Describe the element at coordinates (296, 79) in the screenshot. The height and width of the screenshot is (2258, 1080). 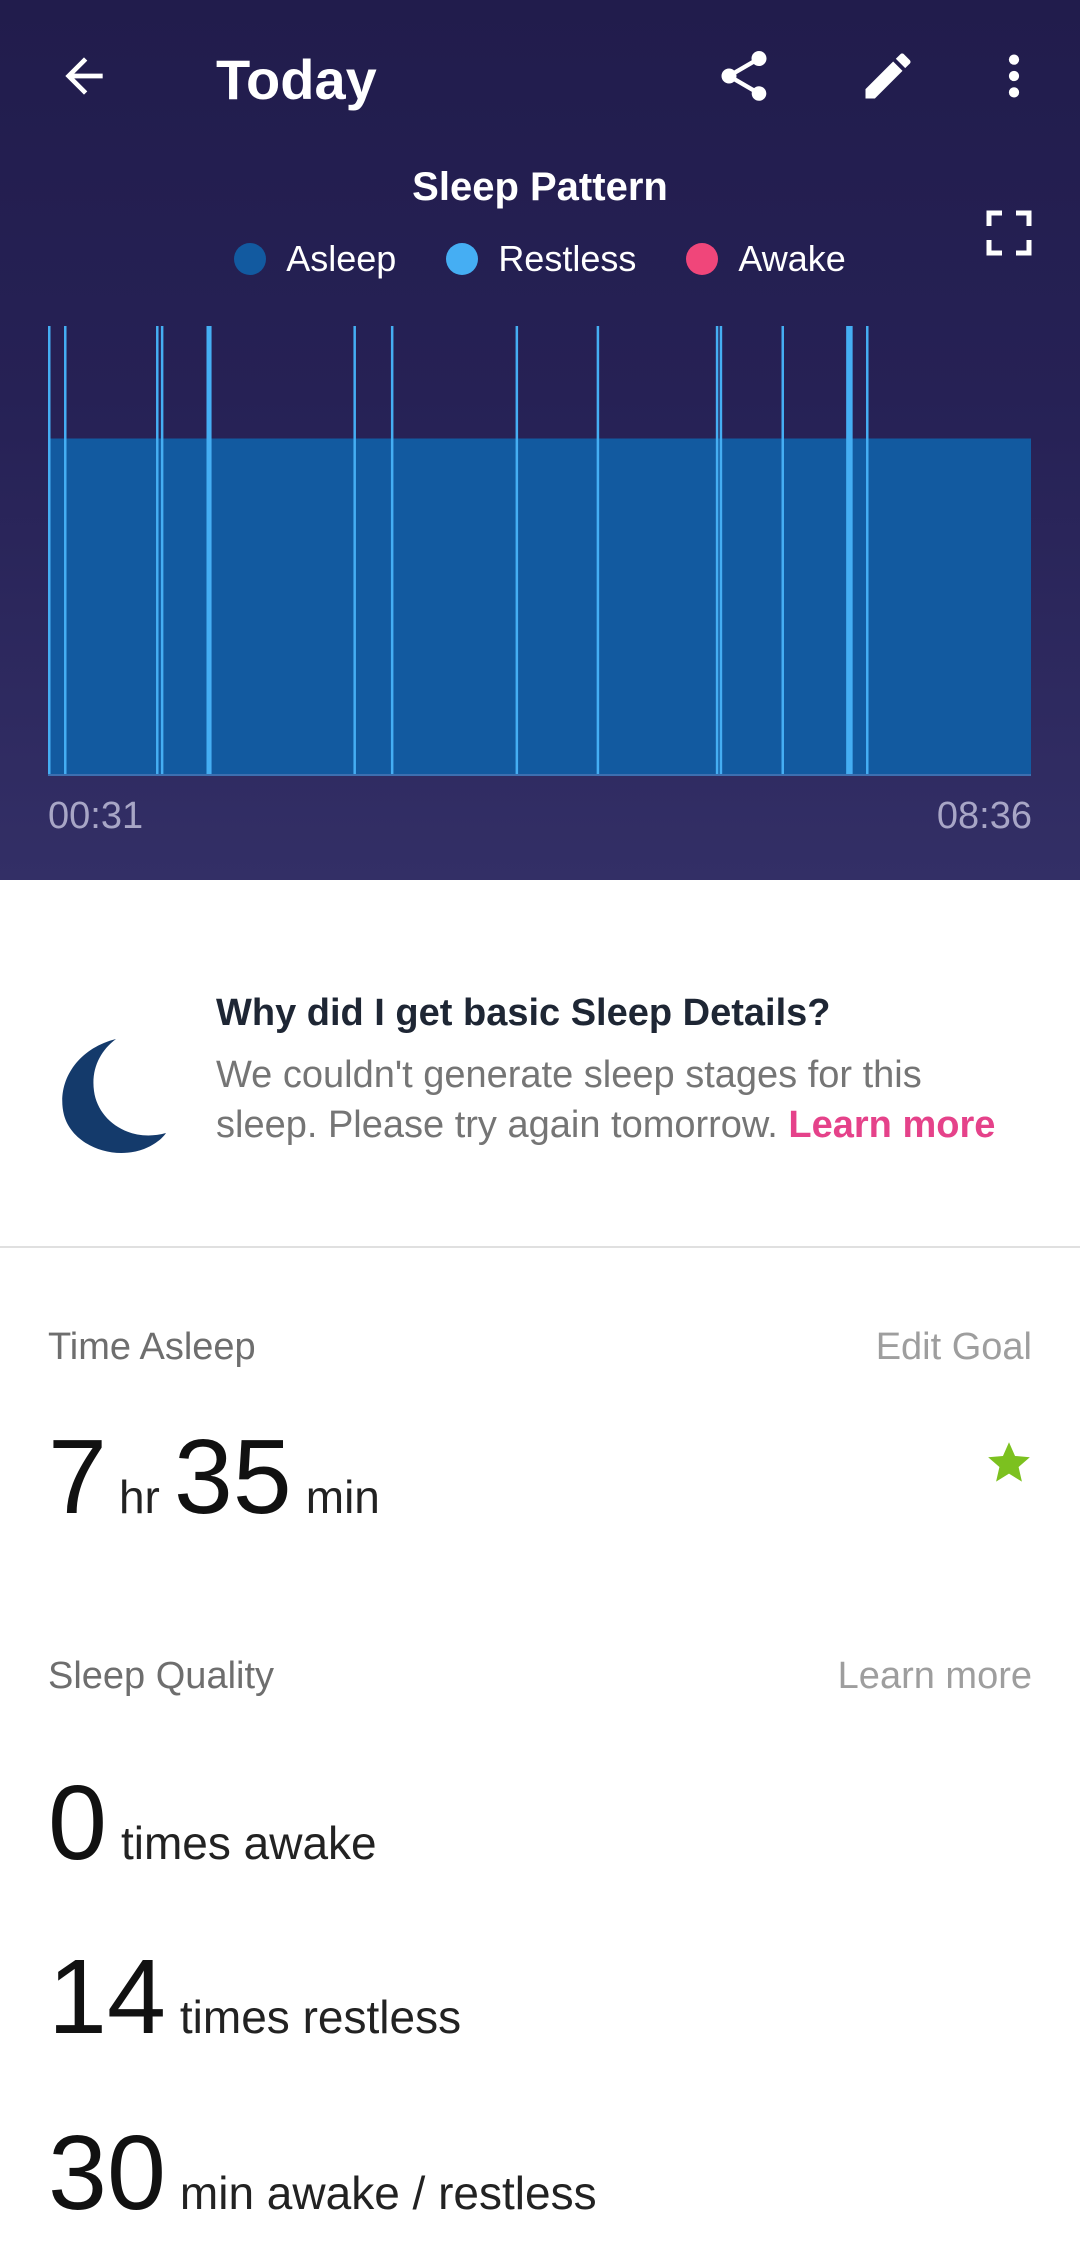
I see `page-title: Today` at that location.